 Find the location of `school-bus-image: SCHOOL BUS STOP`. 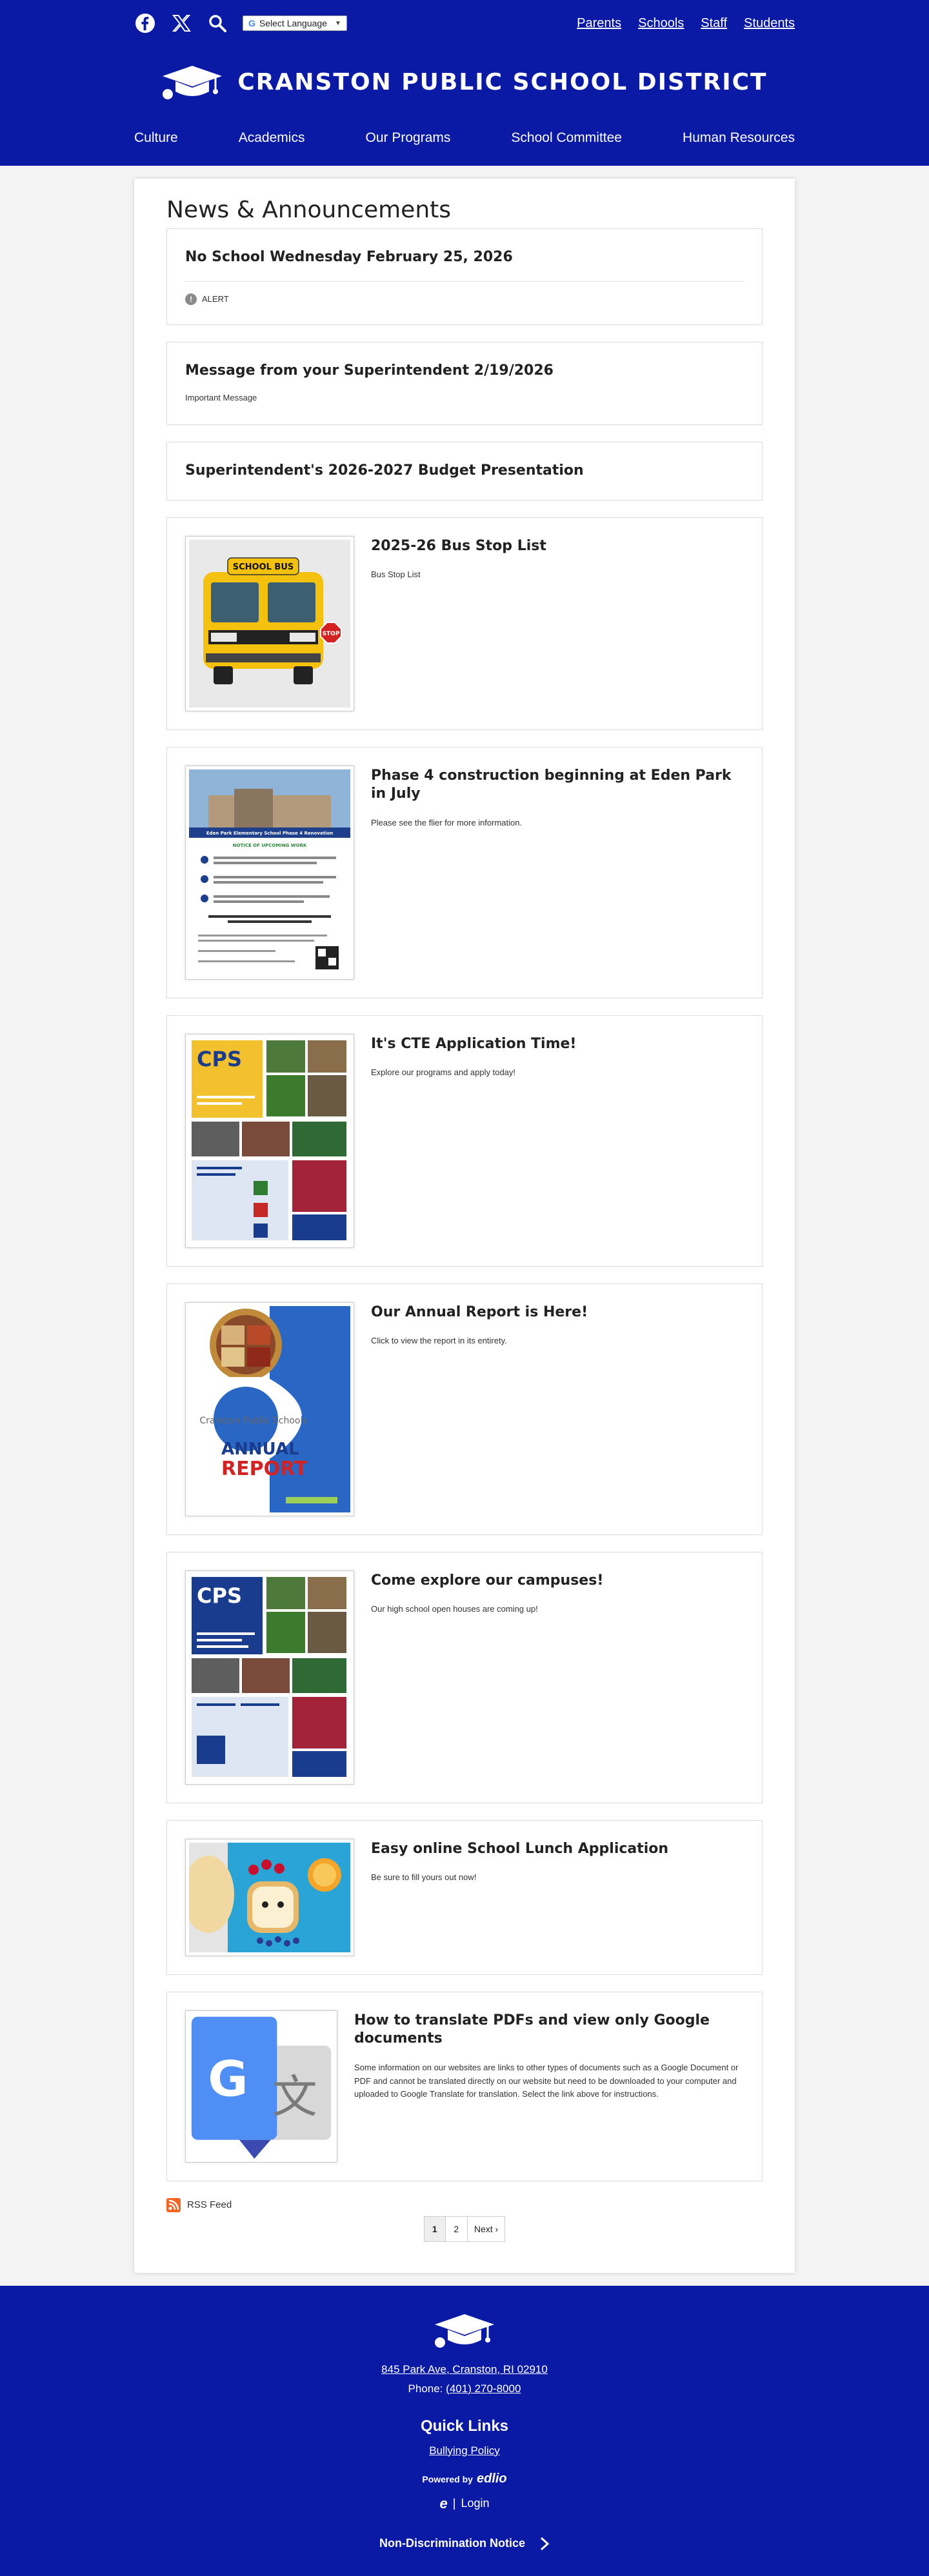

school-bus-image: SCHOOL BUS STOP is located at coordinates (269, 623).